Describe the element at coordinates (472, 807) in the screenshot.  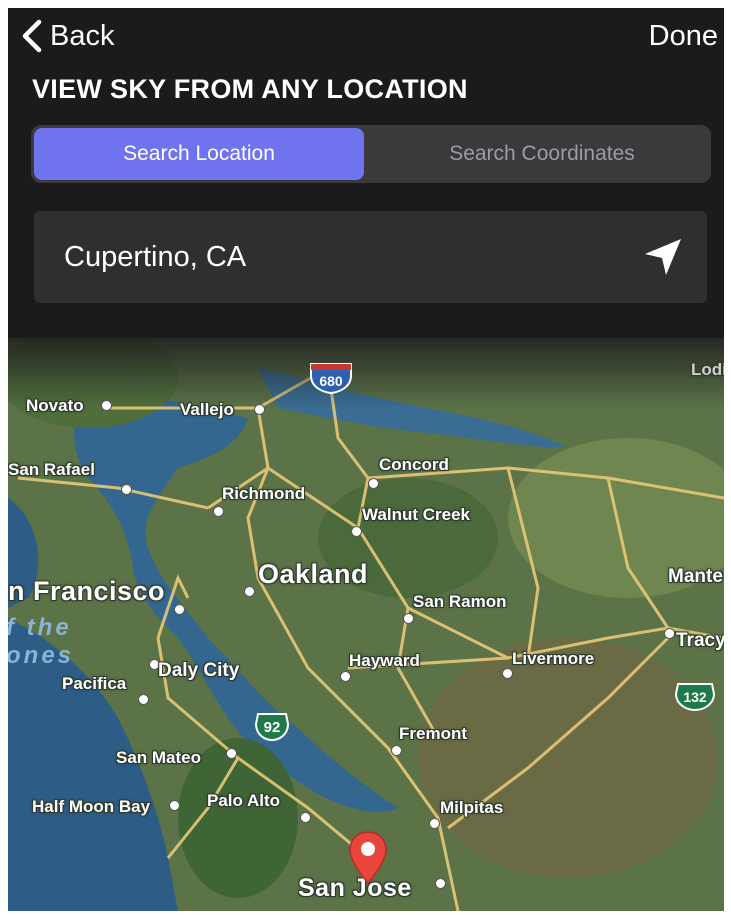
I see `map-label-milpitas: Milpitas` at that location.